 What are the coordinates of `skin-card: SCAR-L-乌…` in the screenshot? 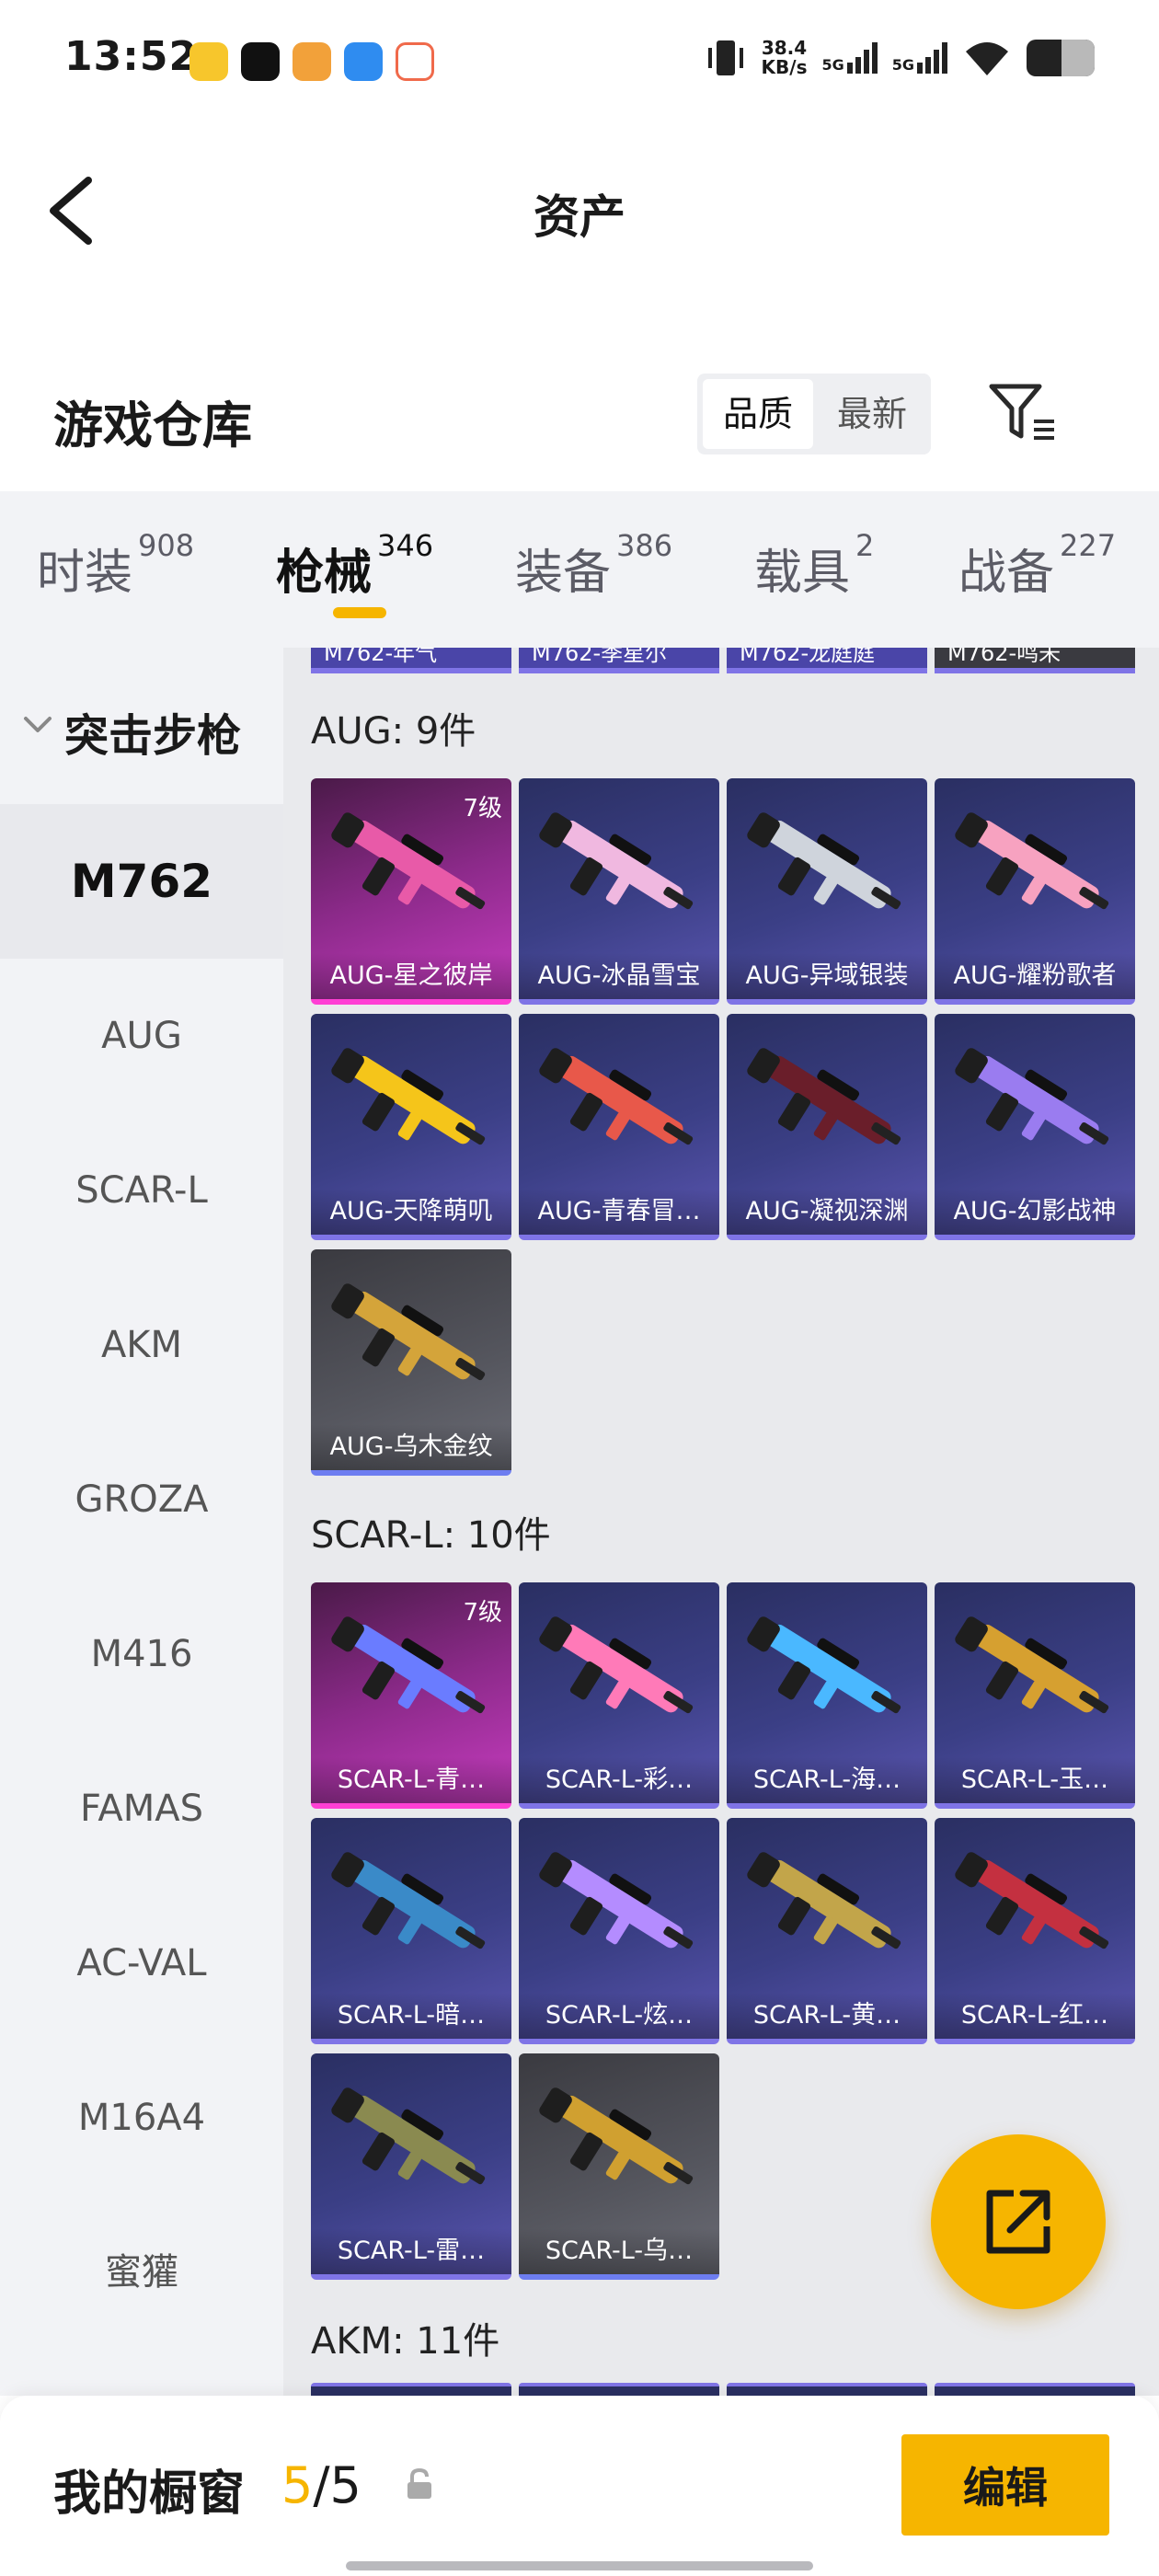 It's located at (619, 2166).